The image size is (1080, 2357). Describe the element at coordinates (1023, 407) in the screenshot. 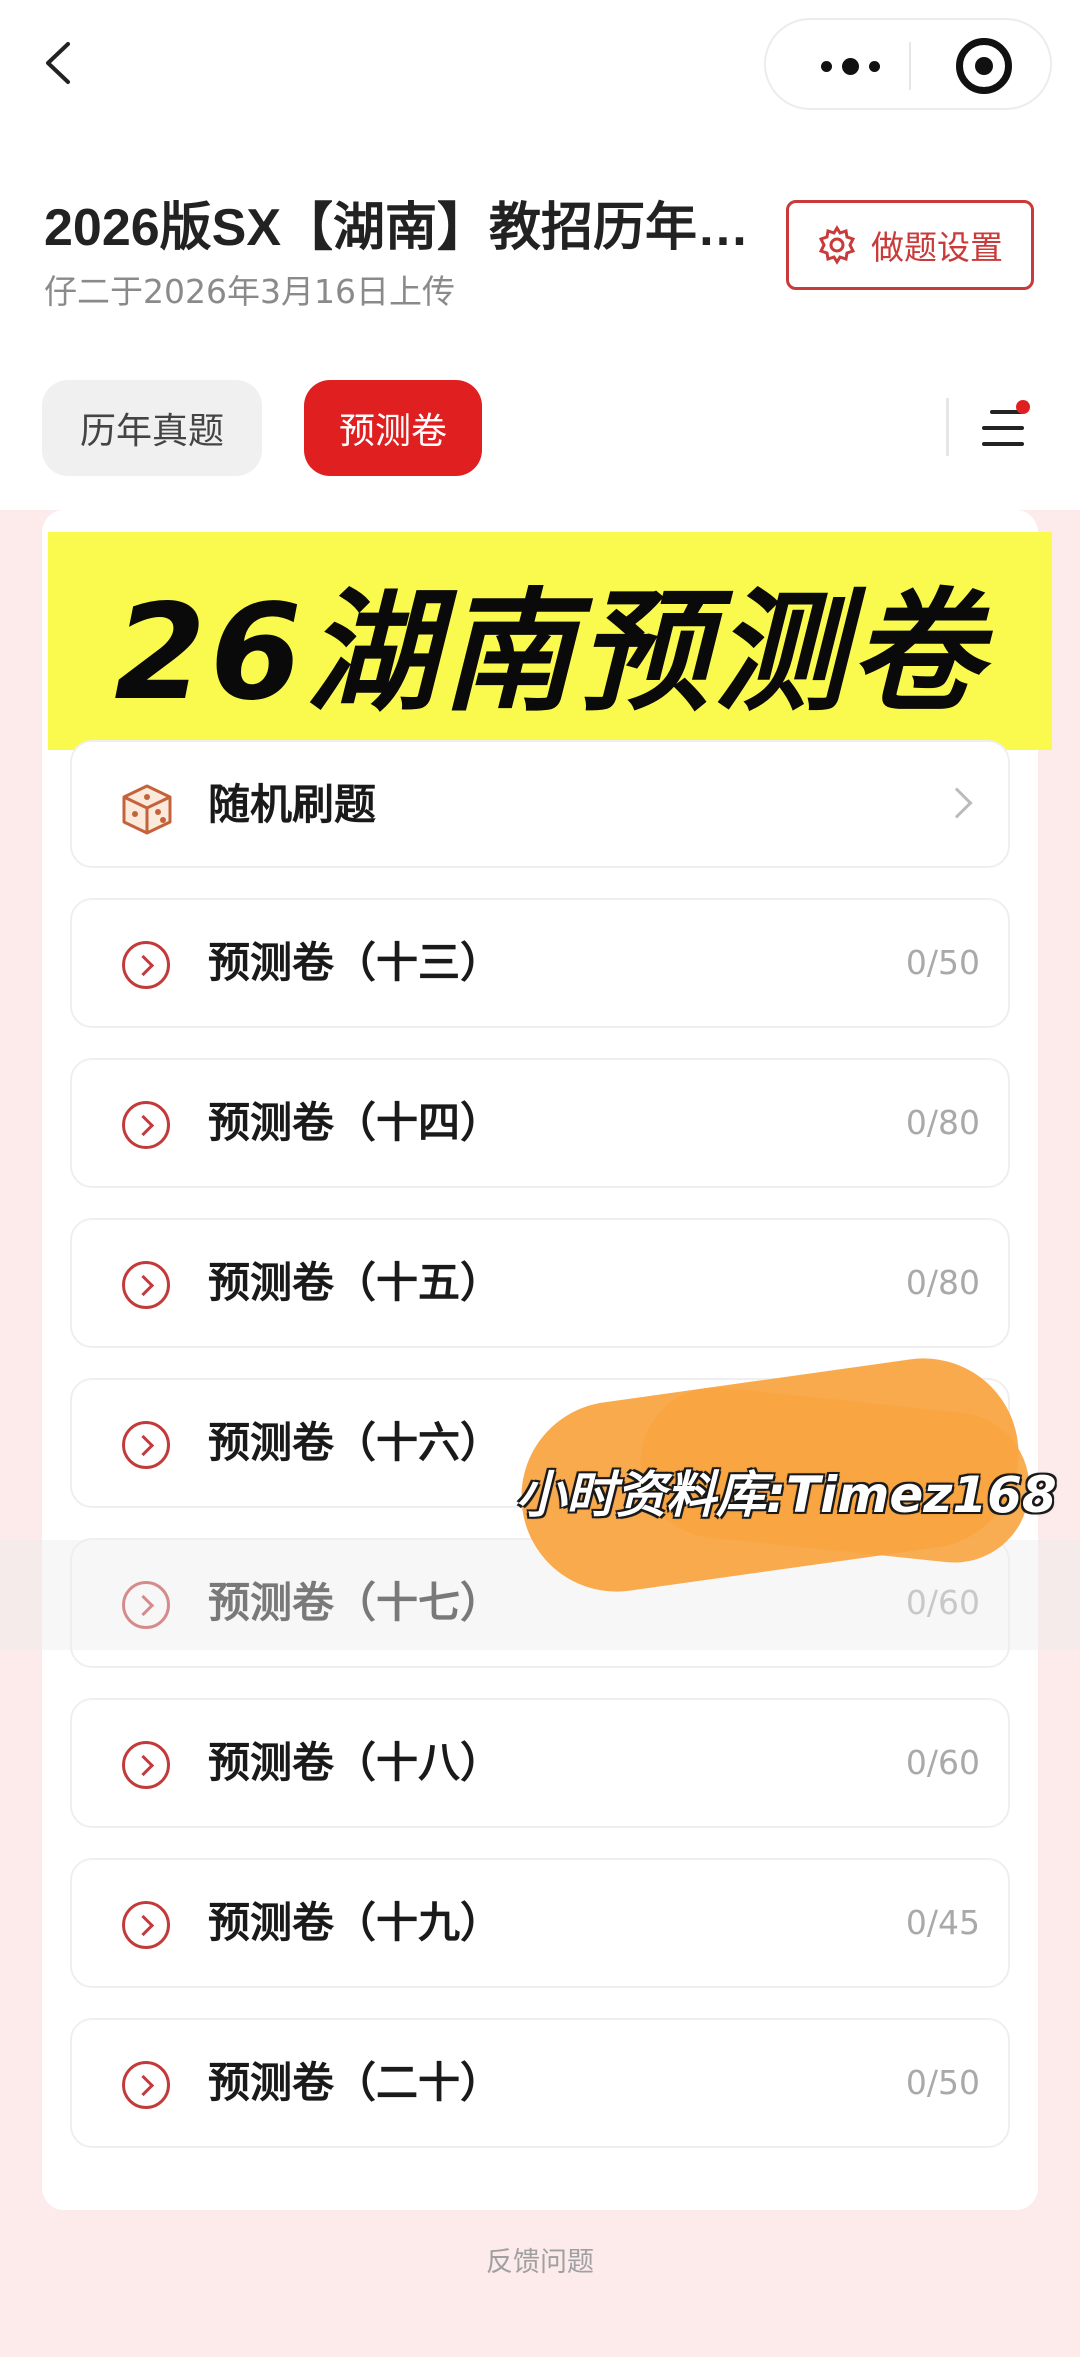

I see `notification-dot` at that location.